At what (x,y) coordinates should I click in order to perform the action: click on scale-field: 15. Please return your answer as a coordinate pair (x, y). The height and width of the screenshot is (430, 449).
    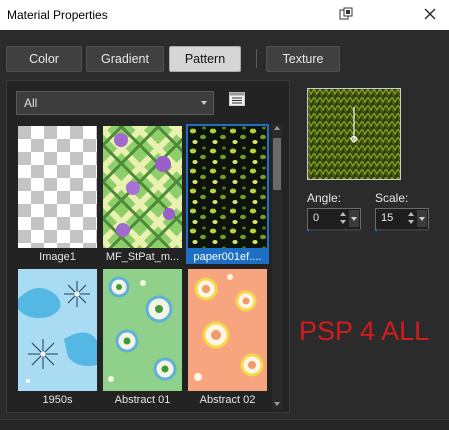
    Looking at the image, I should click on (402, 219).